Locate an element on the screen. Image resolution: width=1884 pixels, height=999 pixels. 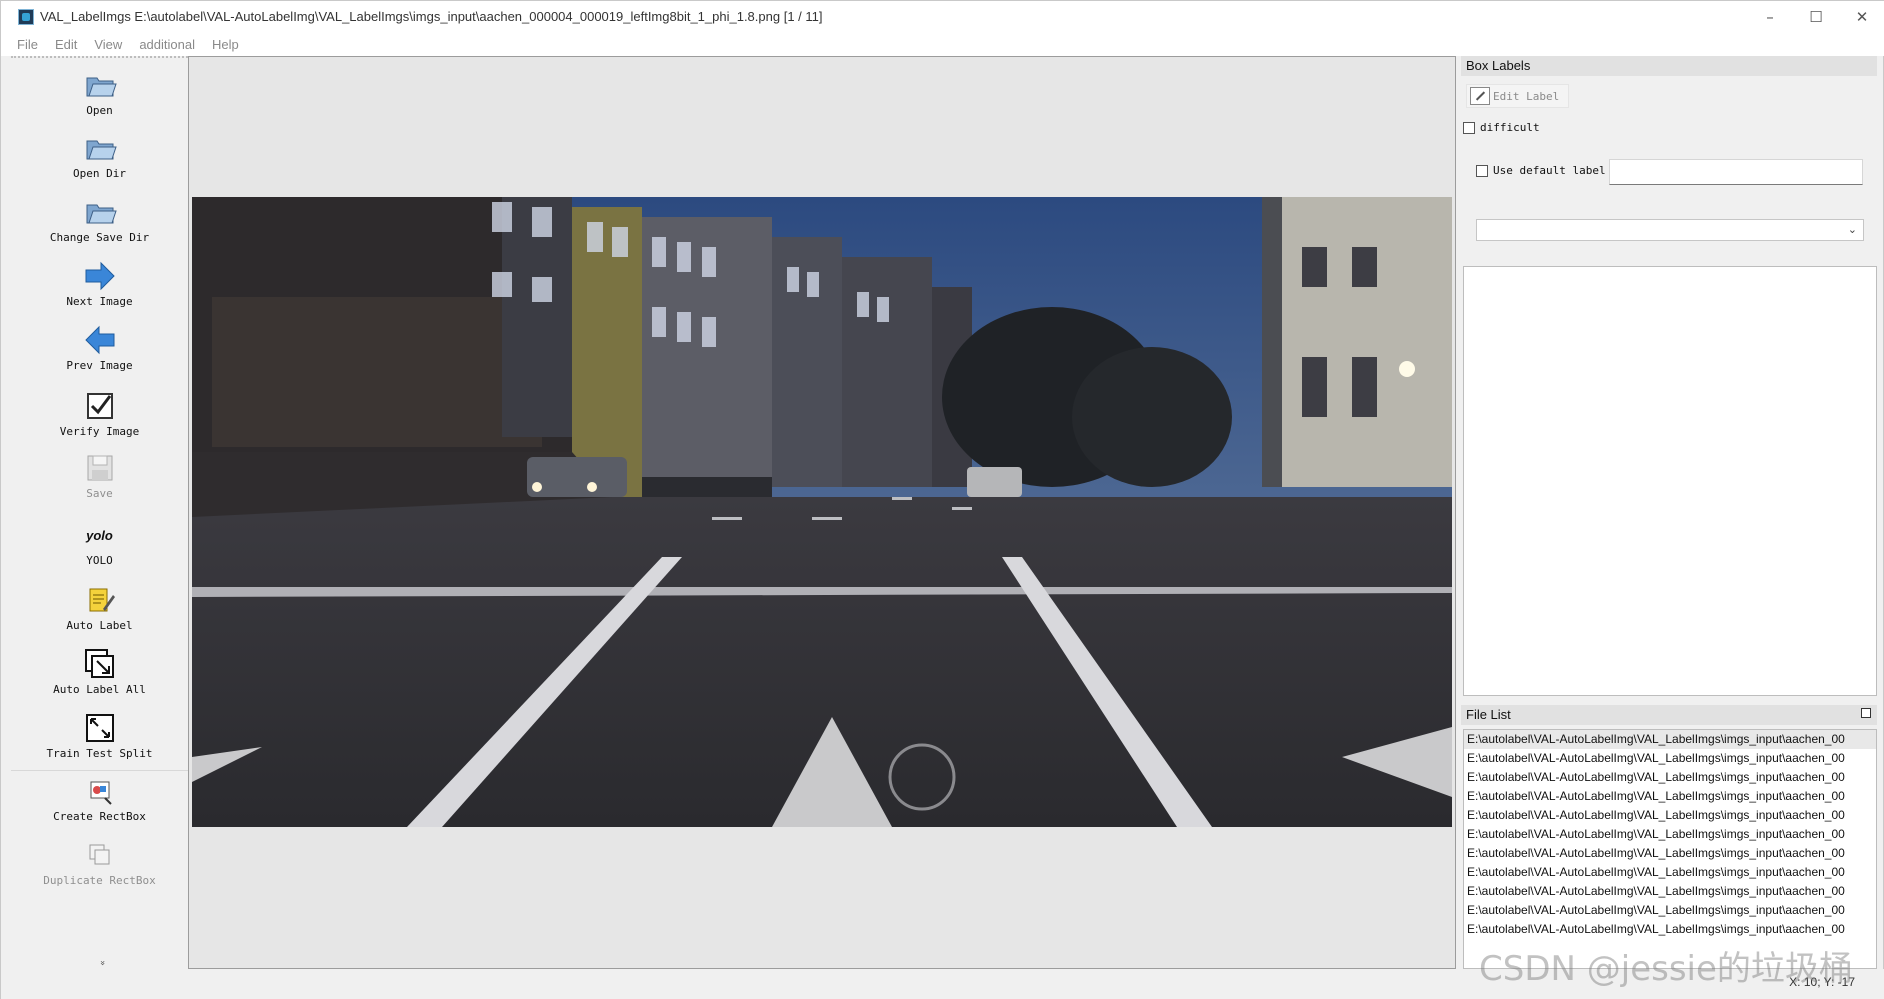
label-combo-box: ⌄ is located at coordinates (1670, 230).